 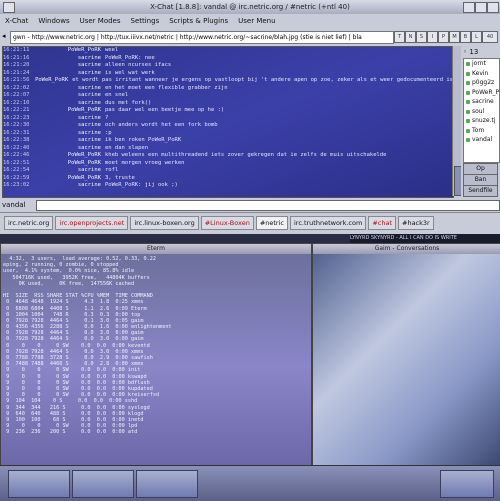 What do you see at coordinates (92, 223) in the screenshot?
I see `channel-tab: irc.openprojects.net` at bounding box center [92, 223].